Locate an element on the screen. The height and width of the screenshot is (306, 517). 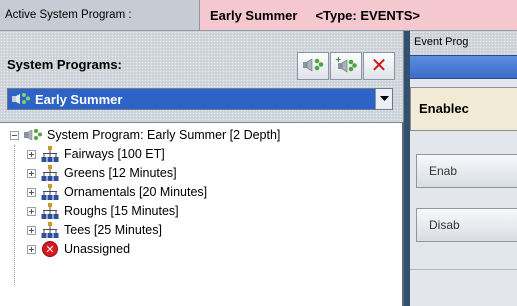
tree-item-label: Greens [12 Minutes] is located at coordinates (120, 173).